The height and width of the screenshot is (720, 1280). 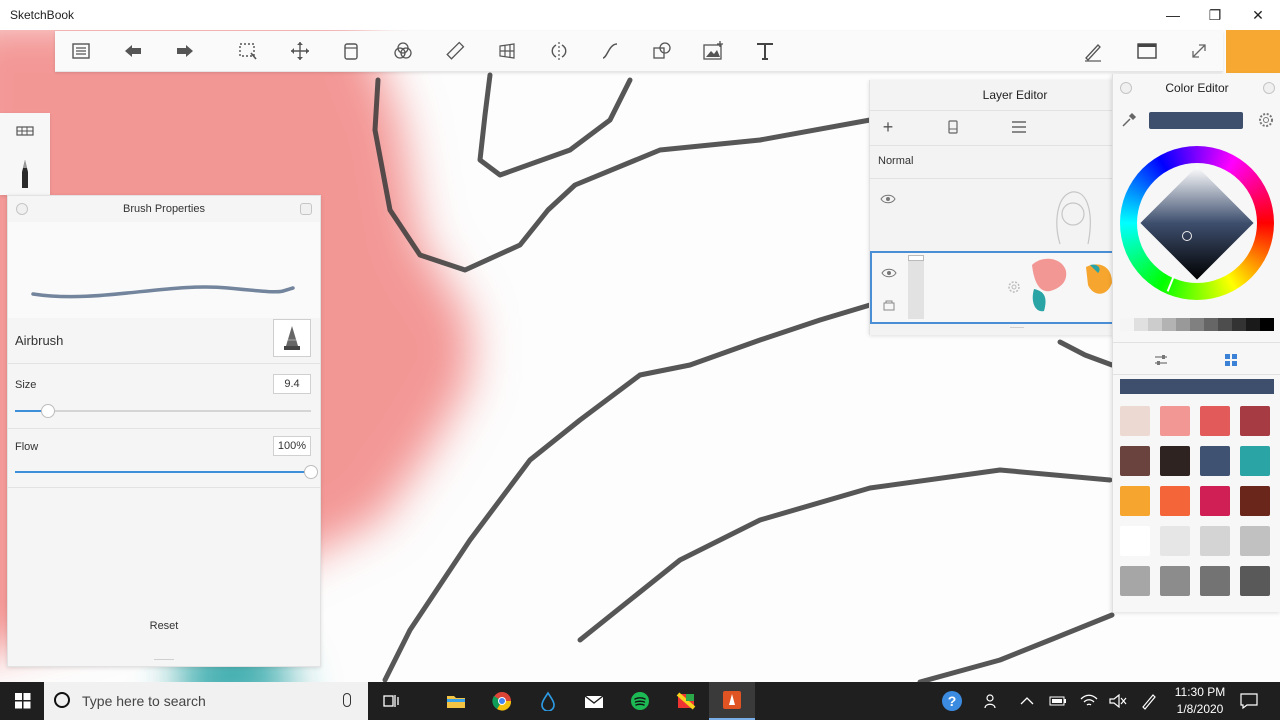 I want to click on mixed-color-app-icon, so click(x=686, y=701).